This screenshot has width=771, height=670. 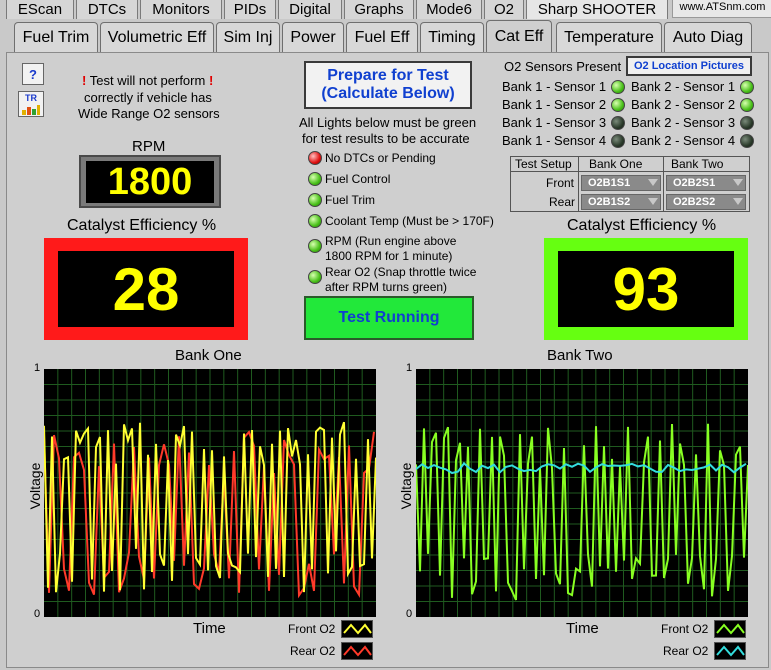 What do you see at coordinates (315, 246) in the screenshot?
I see `req-led-rpm` at bounding box center [315, 246].